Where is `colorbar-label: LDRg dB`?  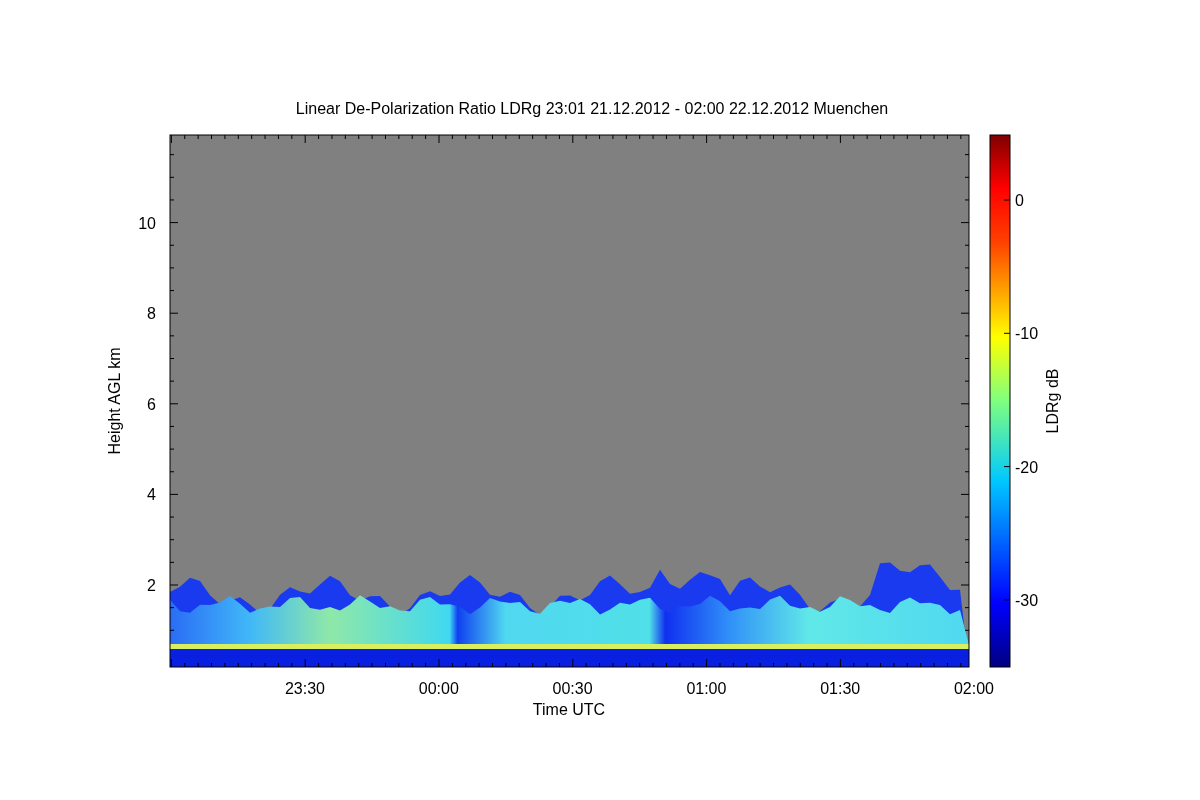
colorbar-label: LDRg dB is located at coordinates (1052, 401).